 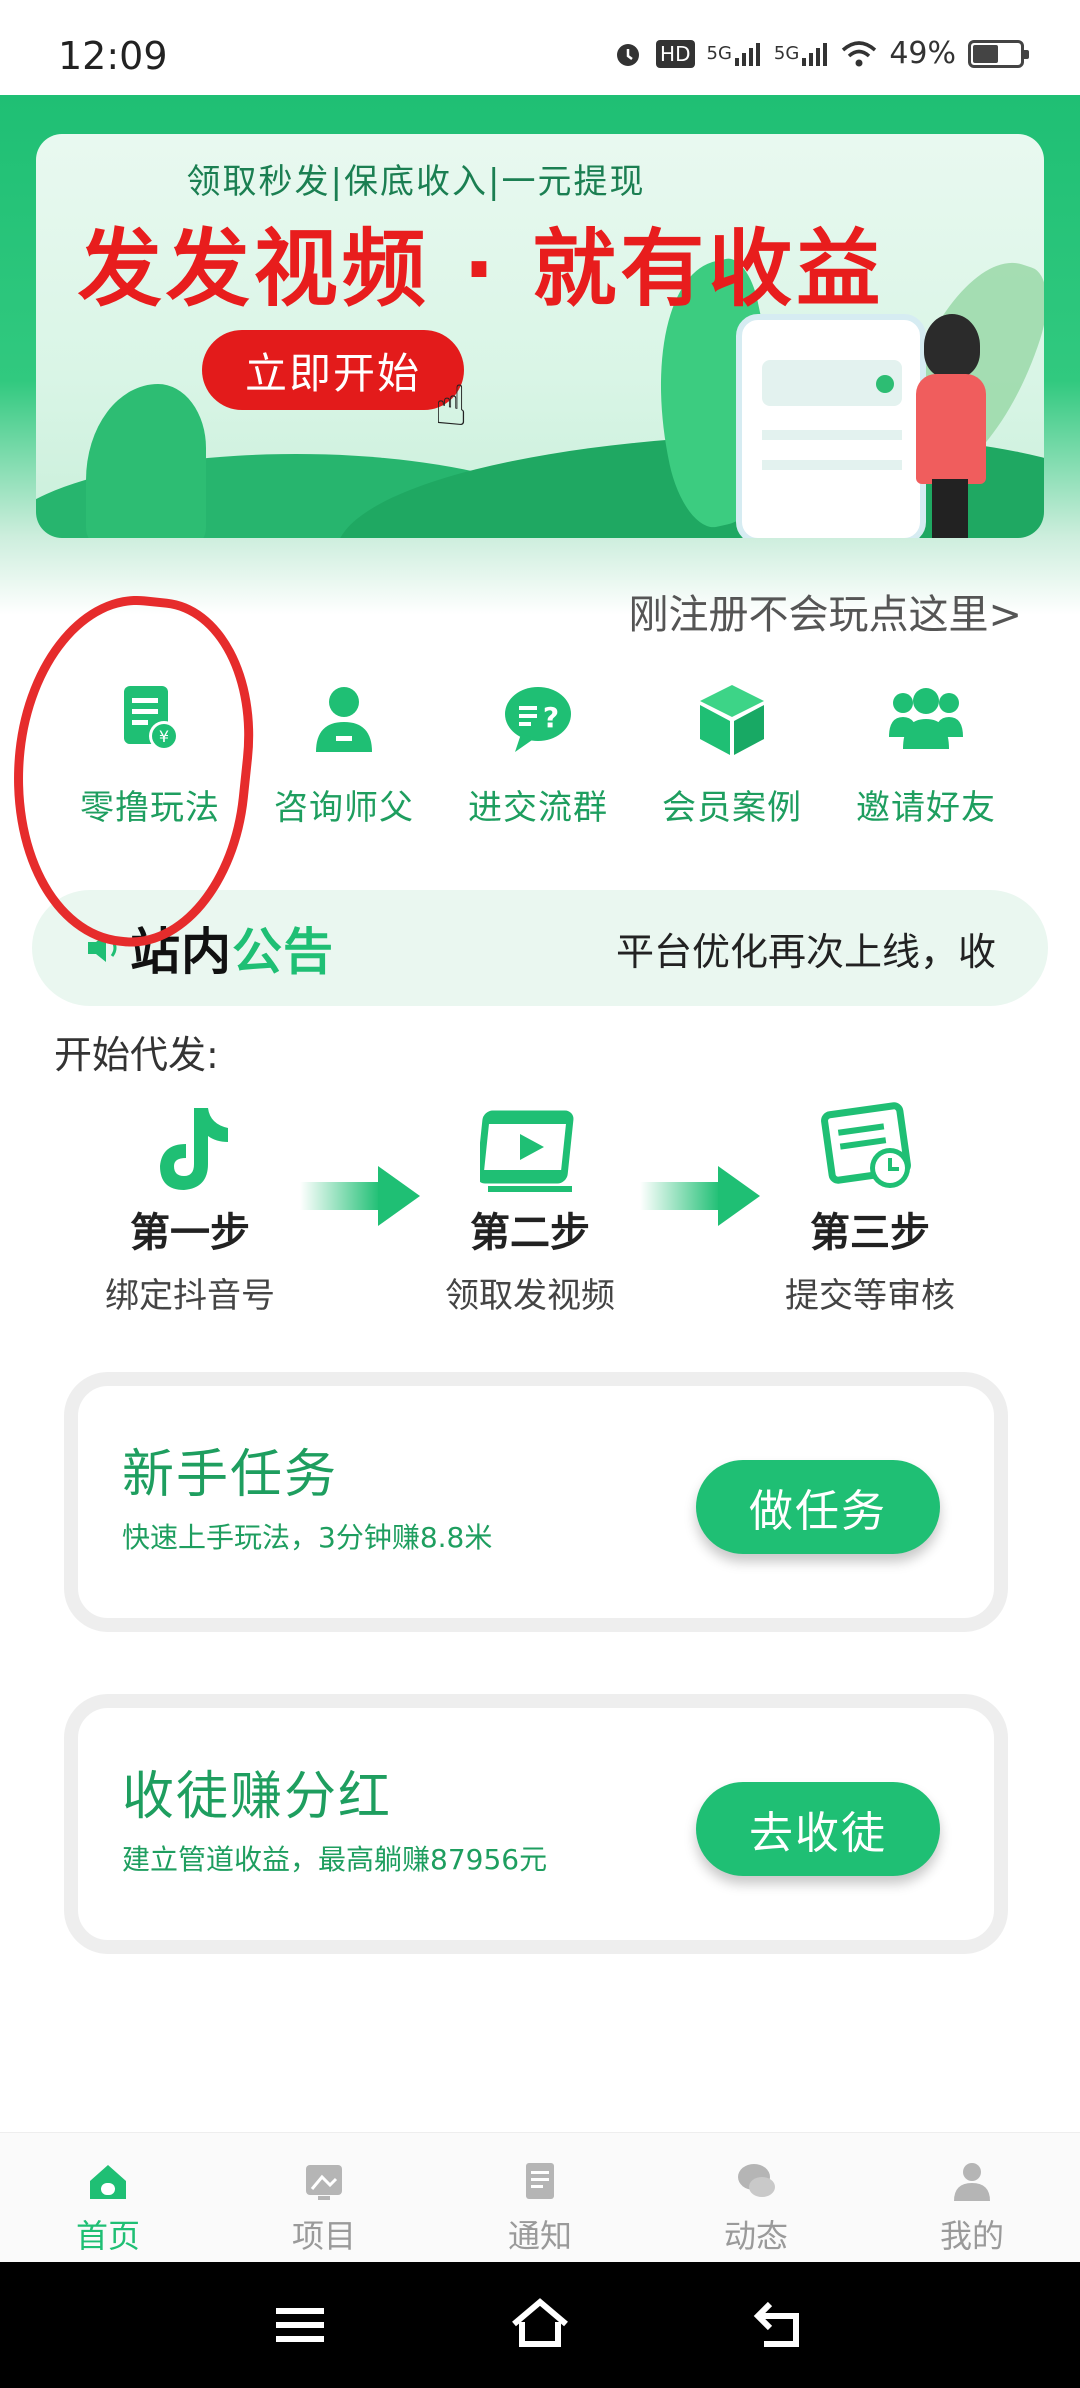 What do you see at coordinates (360, 1196) in the screenshot?
I see `step-arrow-icon` at bounding box center [360, 1196].